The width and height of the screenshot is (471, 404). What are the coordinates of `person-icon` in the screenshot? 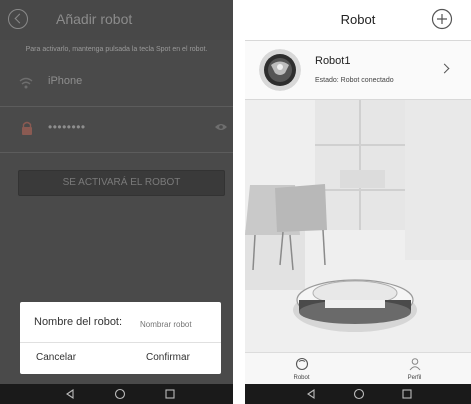 It's located at (415, 364).